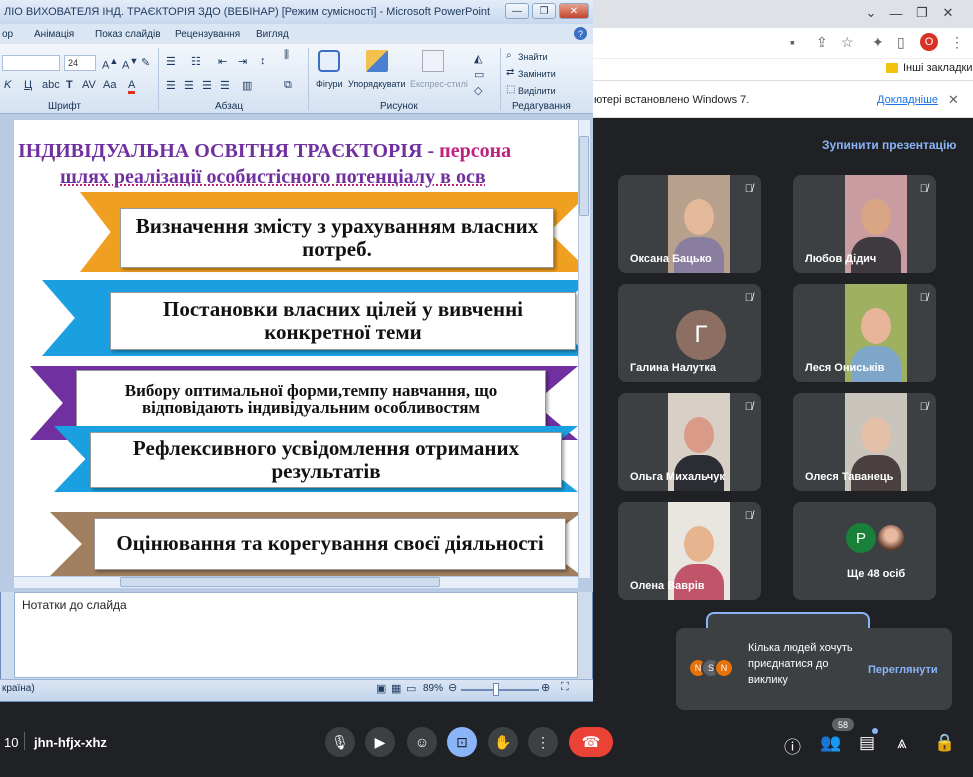 The image size is (973, 777). What do you see at coordinates (439, 84) in the screenshot?
I see `quick-styles-button-label: Експрес-стилі` at bounding box center [439, 84].